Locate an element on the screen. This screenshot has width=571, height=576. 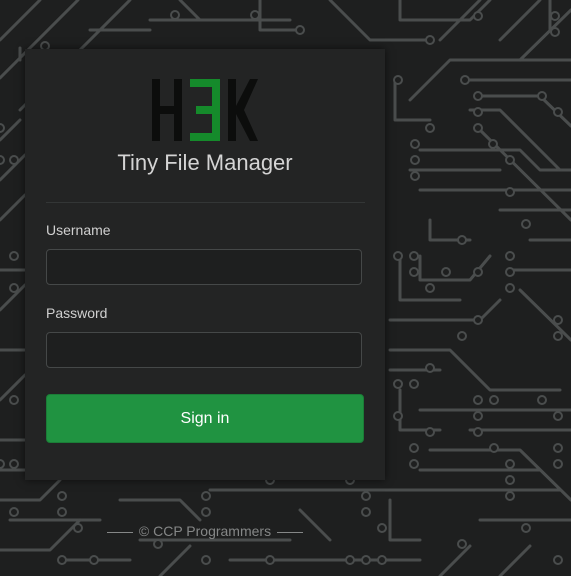
app-title: Tiny File Manager is located at coordinates (205, 162).